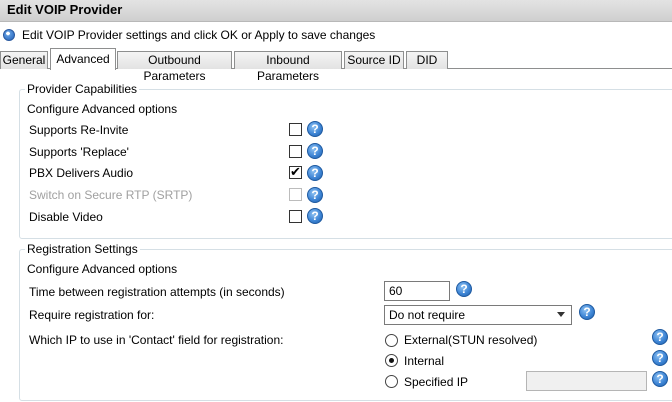  Describe the element at coordinates (295, 151) in the screenshot. I see `supports-replace-checkbox` at that location.